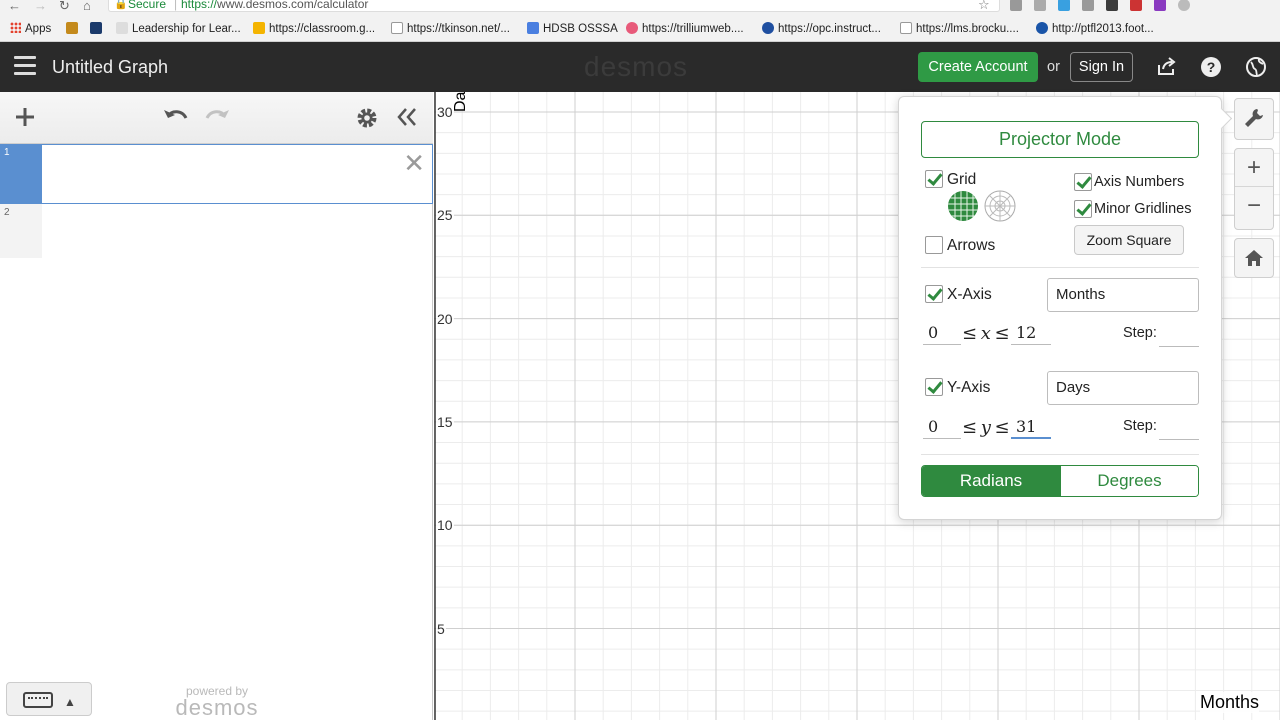 This screenshot has height=720, width=1280. I want to click on projector-mode-button: Projector Mode, so click(1060, 139).